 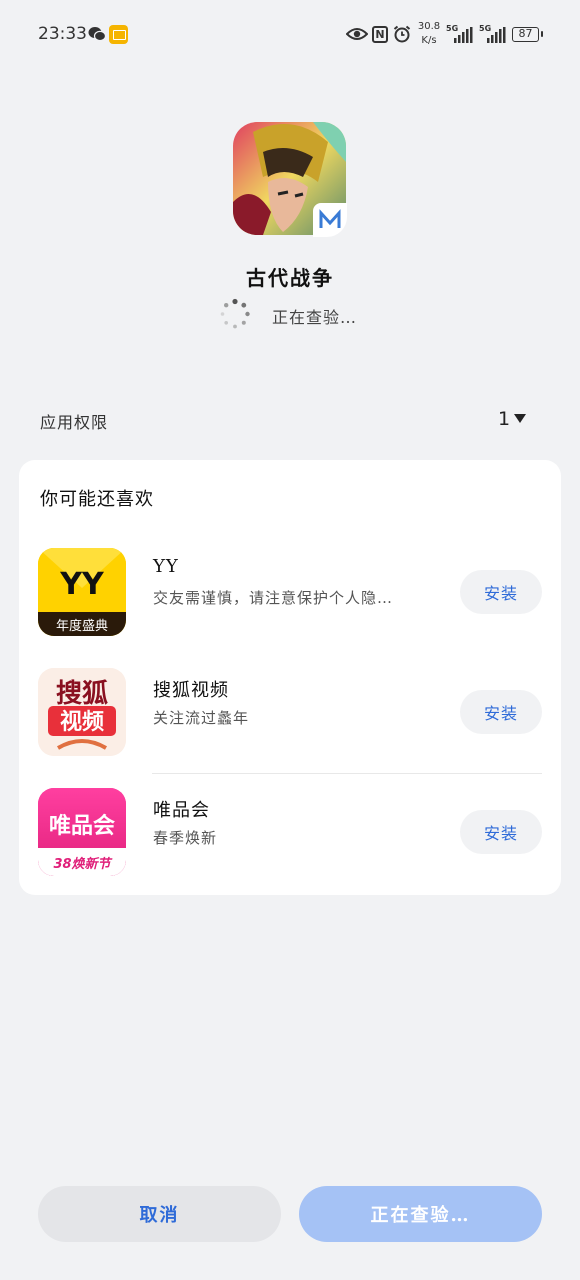 I want to click on vipshop-banner-text: 38焕新节, so click(x=82, y=864).